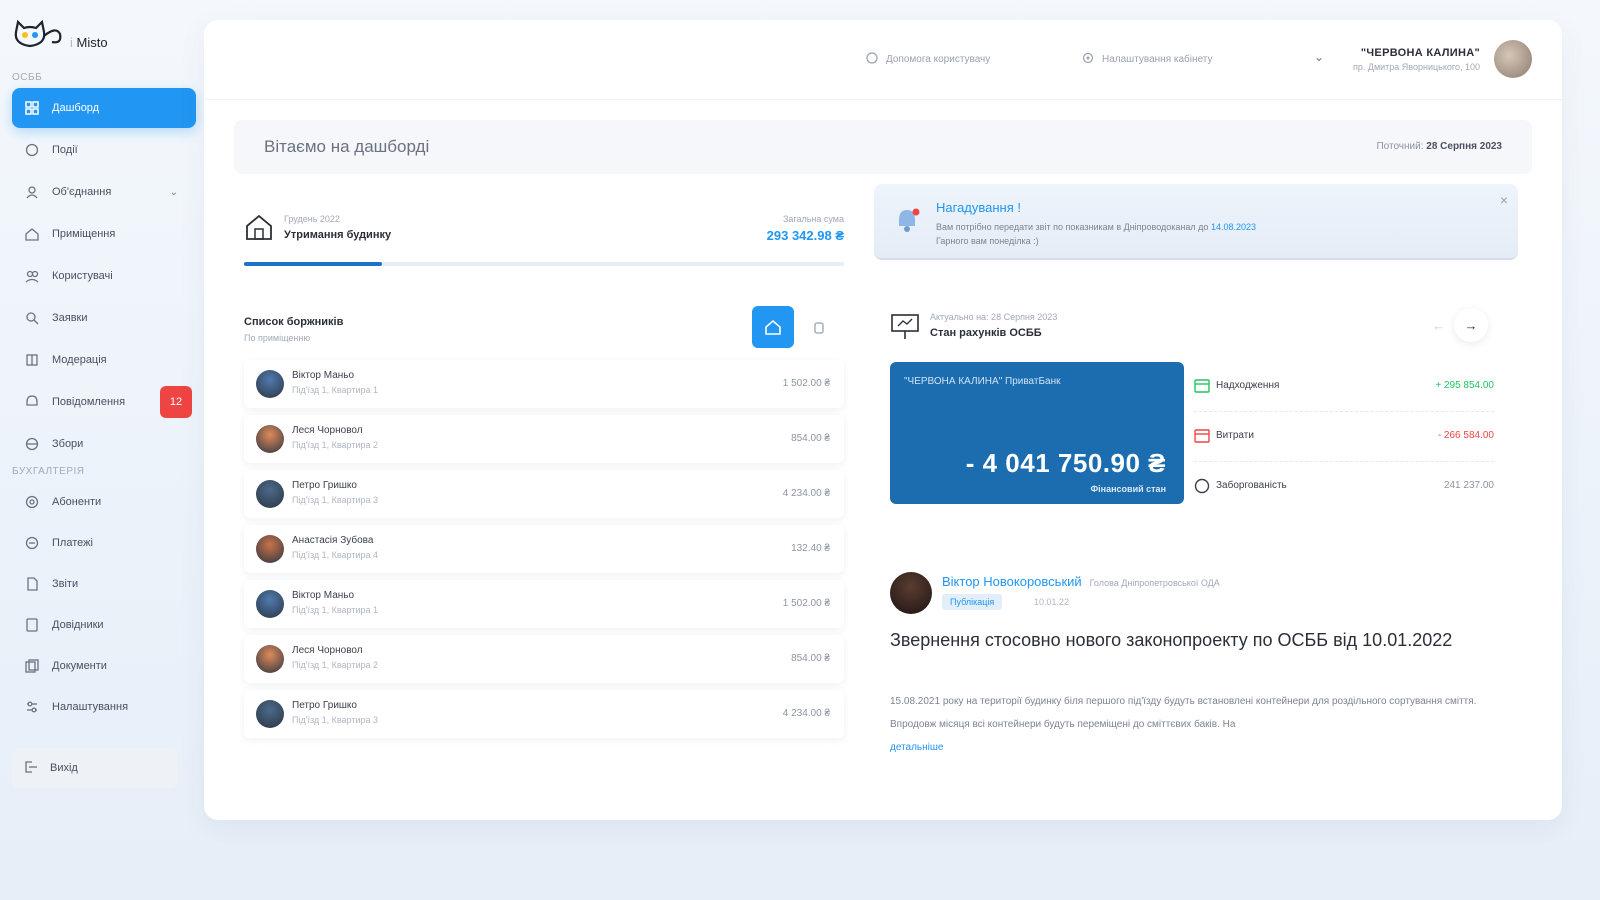 This screenshot has width=1600, height=900. I want to click on moderation-icon, so click(32, 360).